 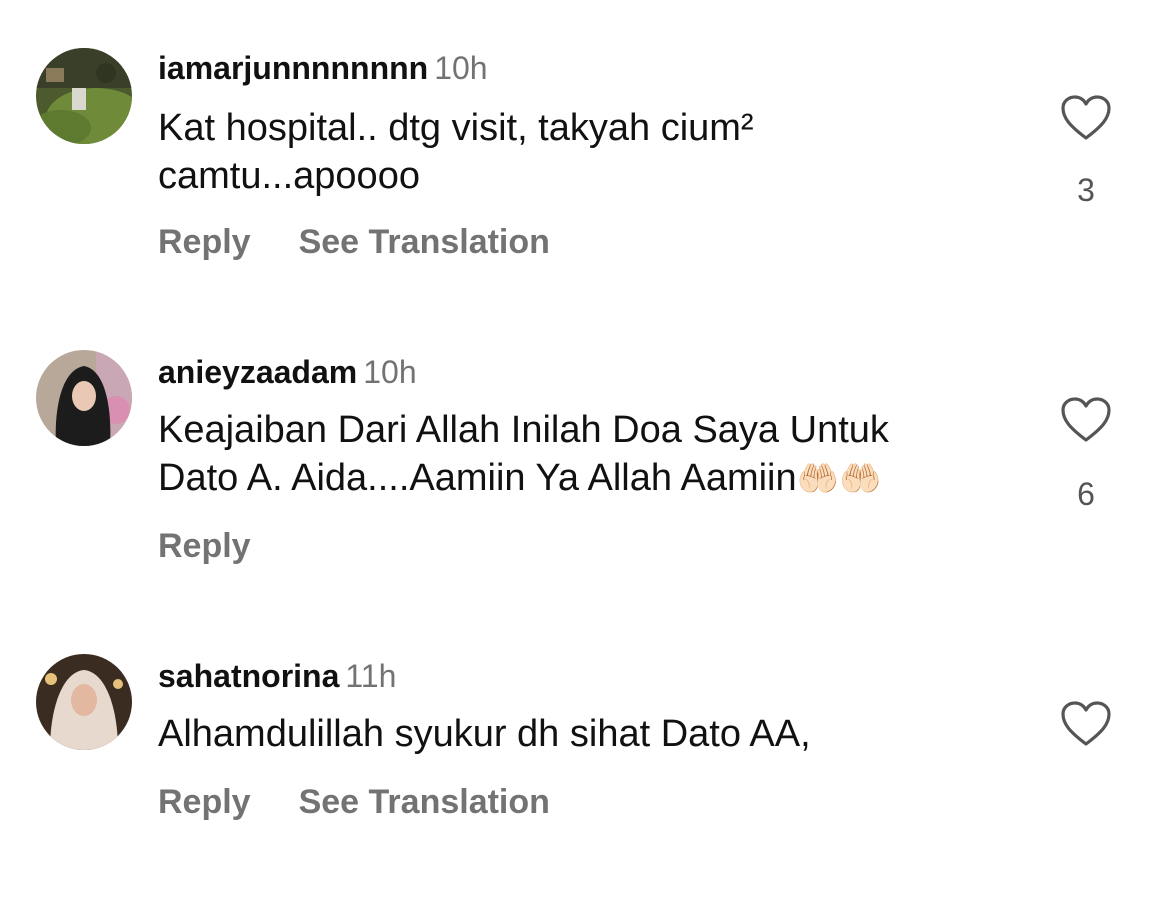 What do you see at coordinates (248, 676) in the screenshot?
I see `username: sahatnorina` at bounding box center [248, 676].